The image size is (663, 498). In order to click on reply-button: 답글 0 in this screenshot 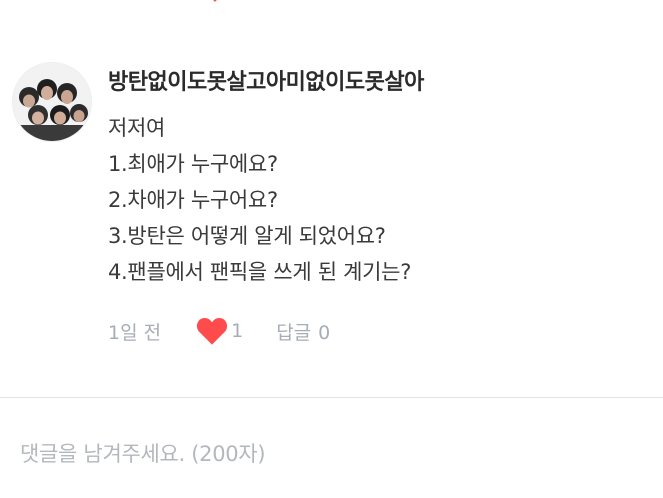, I will do `click(303, 331)`.